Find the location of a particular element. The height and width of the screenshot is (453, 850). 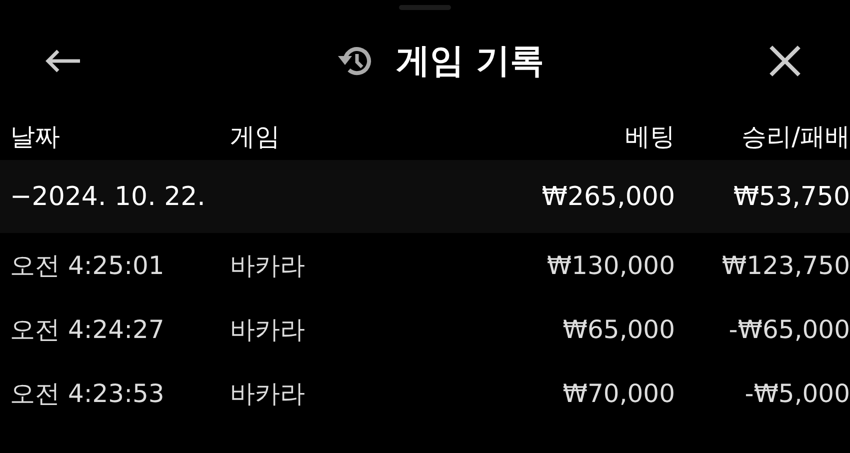

window-title: 게임 기록 is located at coordinates (470, 61).